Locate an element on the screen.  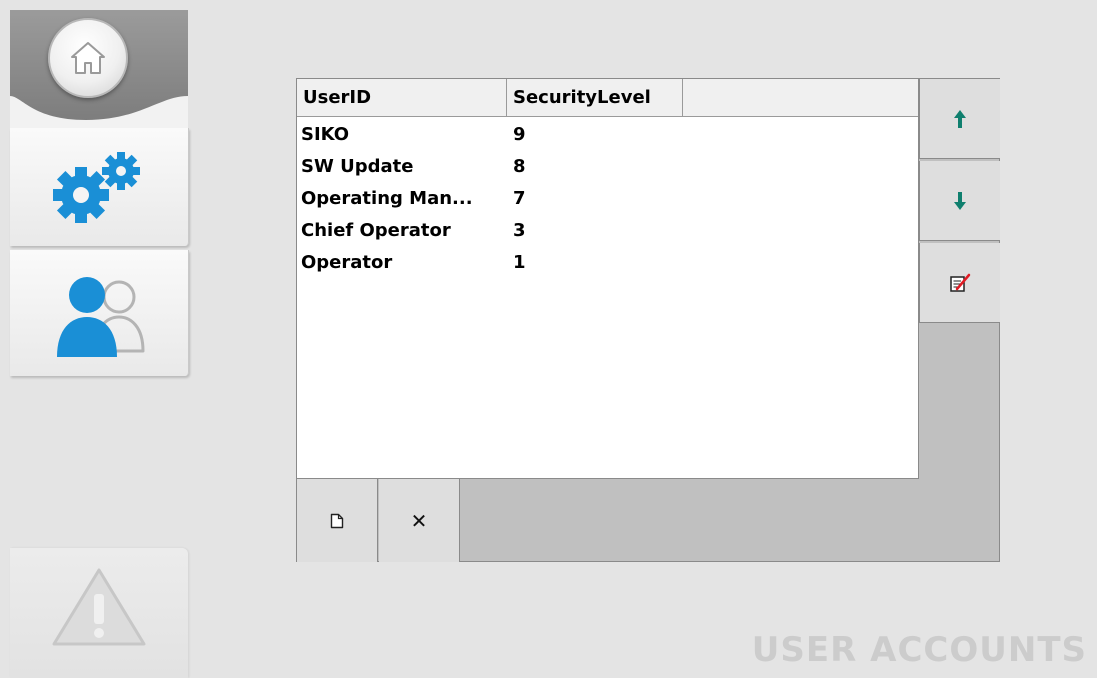
column-header-userid: UserID is located at coordinates (402, 98).